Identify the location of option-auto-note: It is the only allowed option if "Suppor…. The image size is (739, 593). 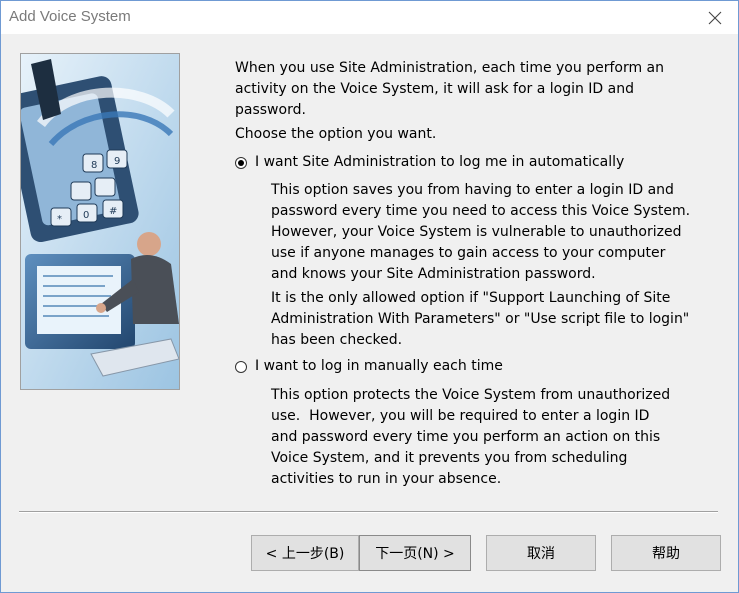
(471, 298).